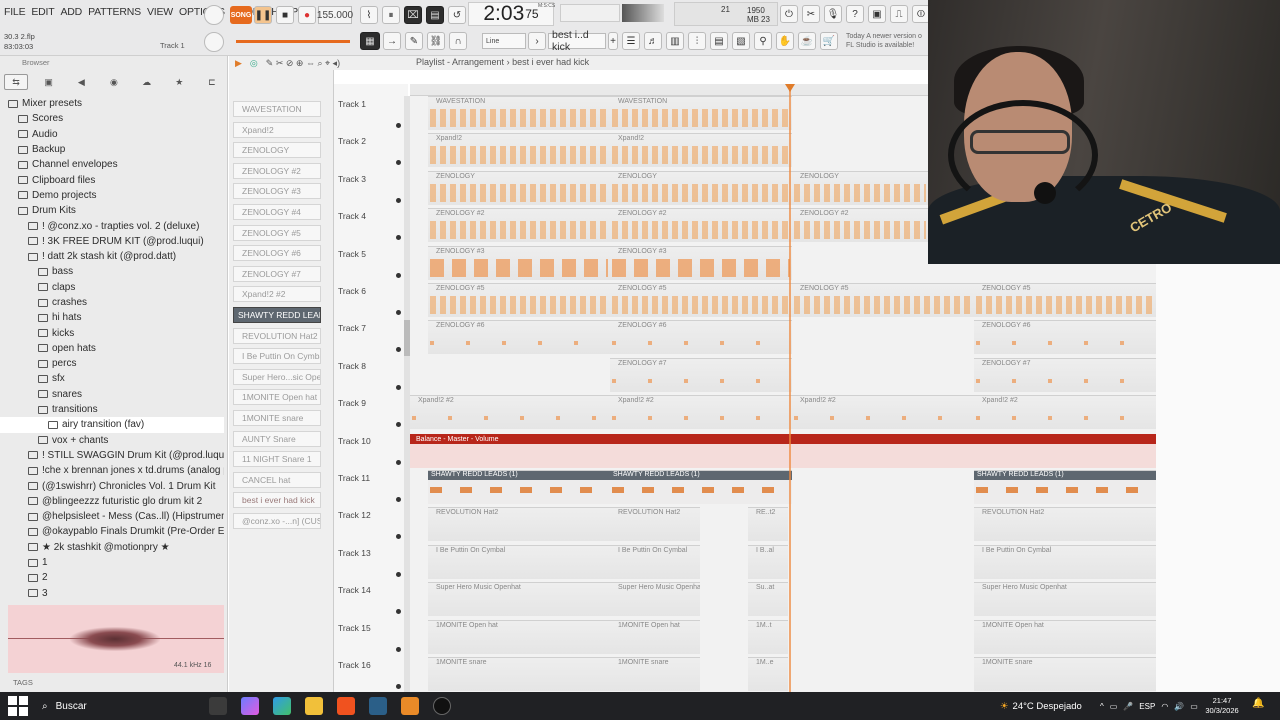  Describe the element at coordinates (1164, 706) in the screenshot. I see `wifi-icon: ◠` at that location.